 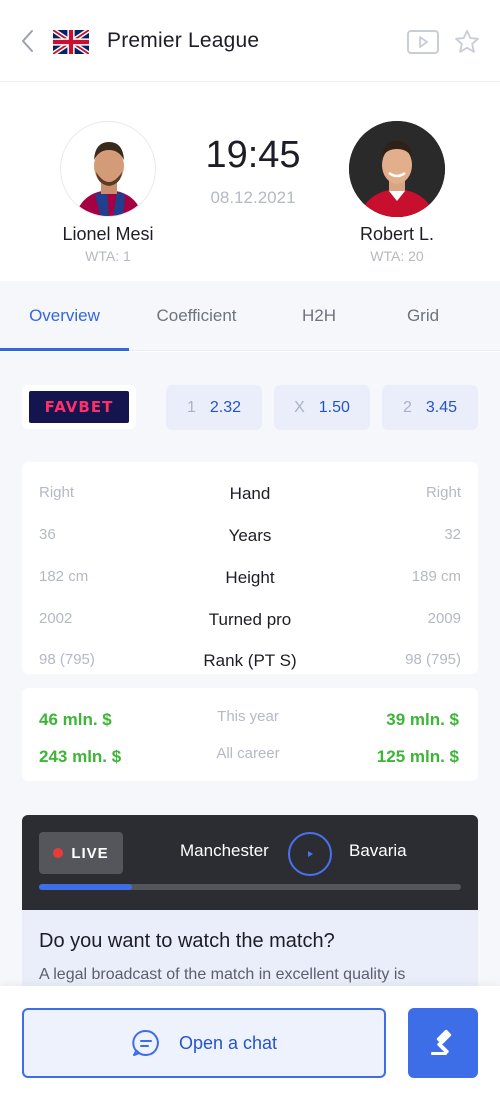 What do you see at coordinates (196, 316) in the screenshot?
I see `tab-coefficient: Coefficient` at bounding box center [196, 316].